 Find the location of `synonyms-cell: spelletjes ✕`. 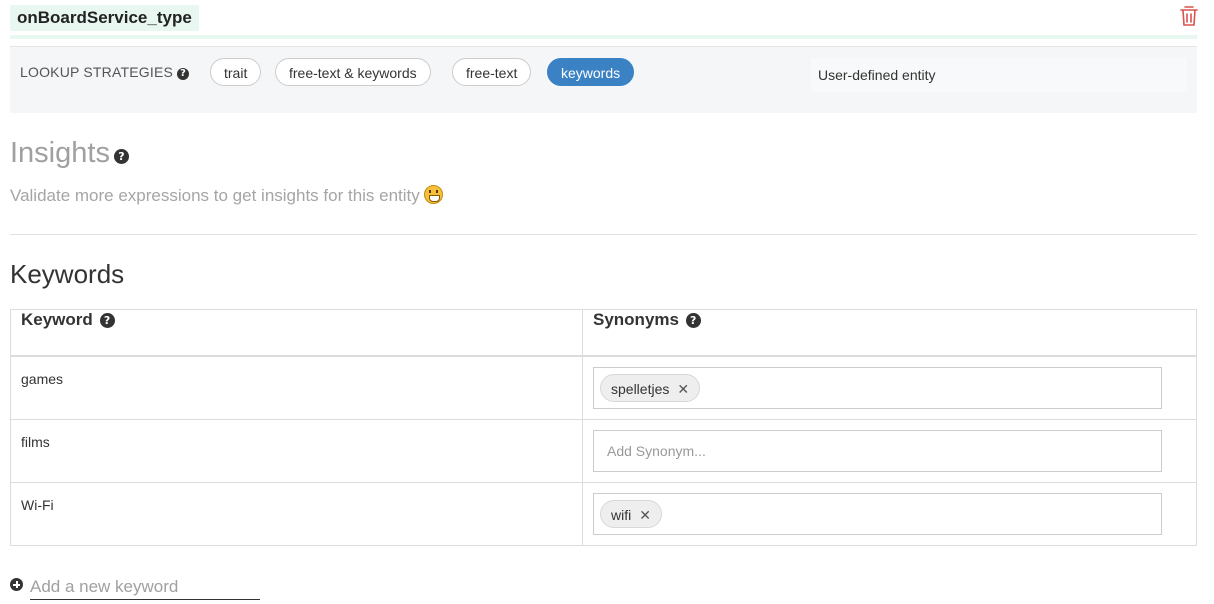

synonyms-cell: spelletjes ✕ is located at coordinates (889, 387).